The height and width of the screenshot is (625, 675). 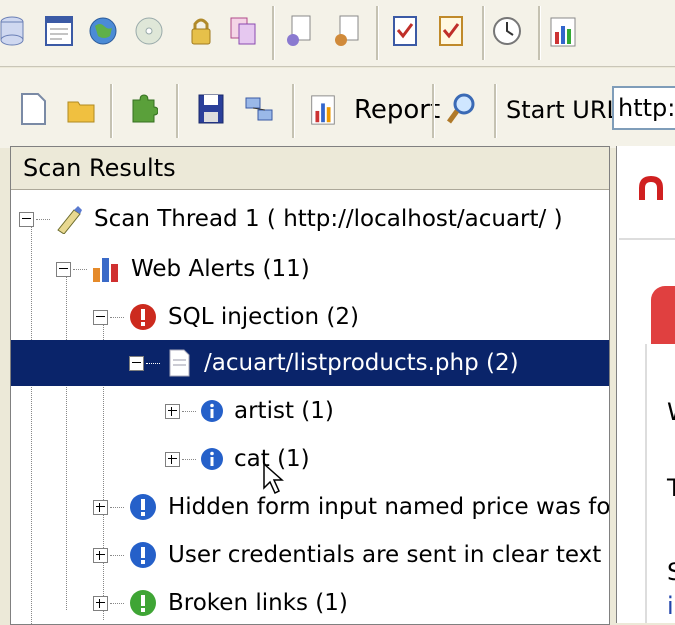 What do you see at coordinates (347, 31) in the screenshot?
I see `http-fuzzer-icon` at bounding box center [347, 31].